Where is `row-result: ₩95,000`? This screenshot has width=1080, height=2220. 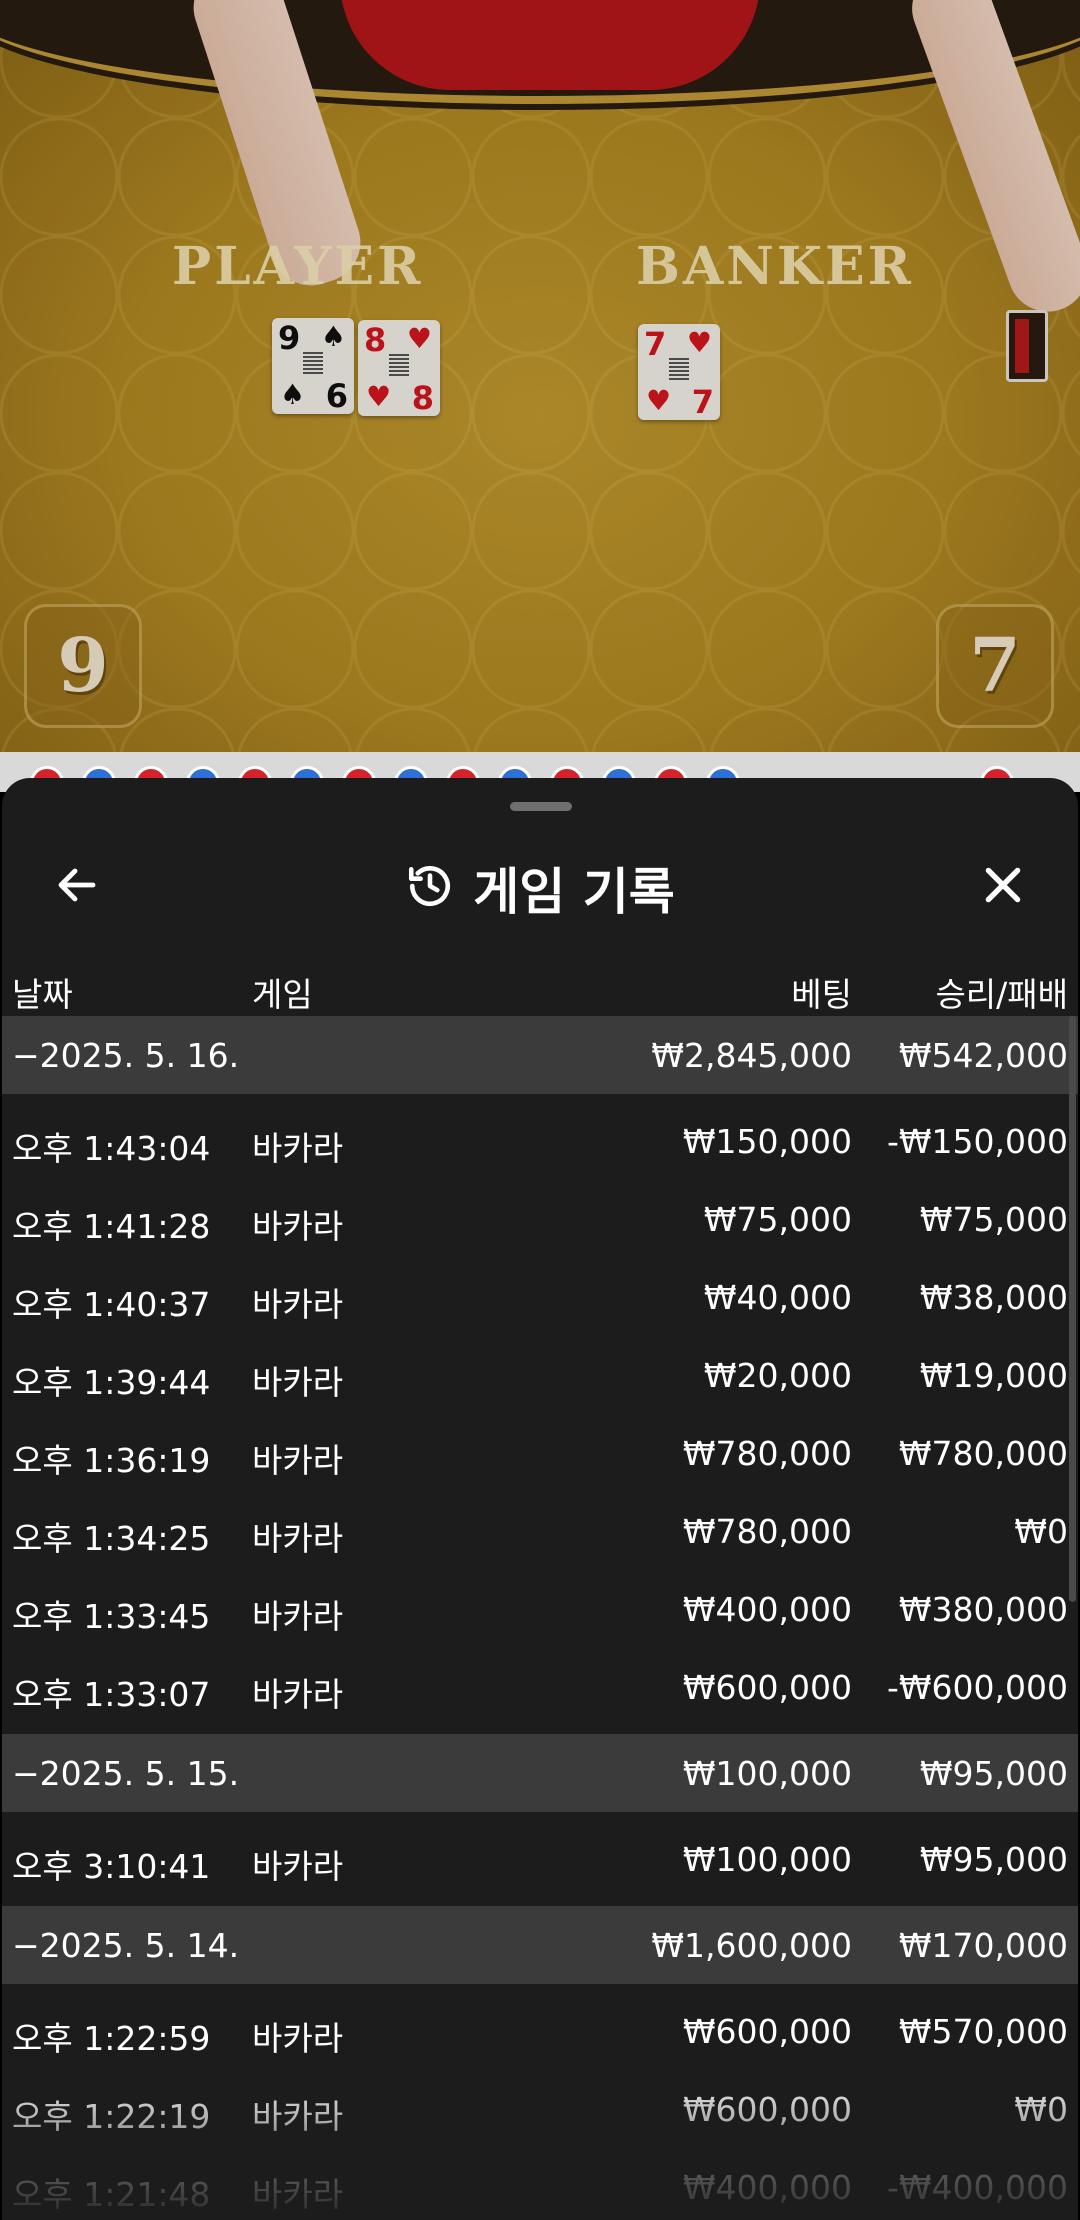
row-result: ₩95,000 is located at coordinates (993, 1859).